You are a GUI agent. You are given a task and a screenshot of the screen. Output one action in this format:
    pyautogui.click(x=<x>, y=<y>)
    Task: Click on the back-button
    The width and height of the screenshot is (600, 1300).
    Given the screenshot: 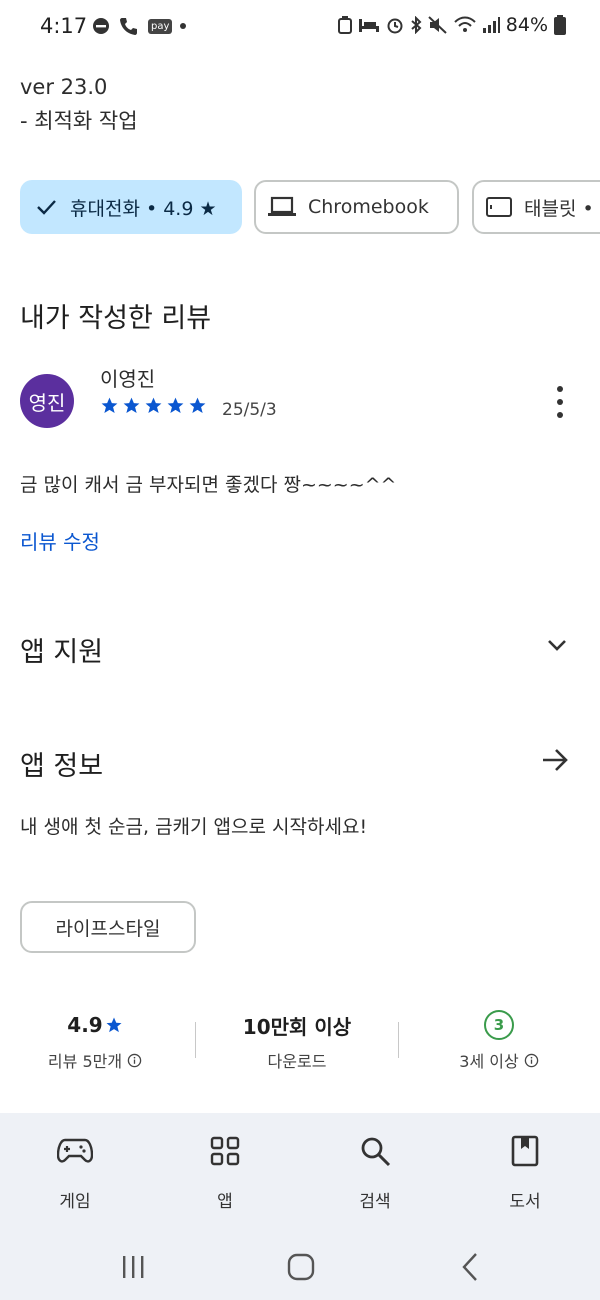 What is the action you would take?
    pyautogui.click(x=470, y=1267)
    